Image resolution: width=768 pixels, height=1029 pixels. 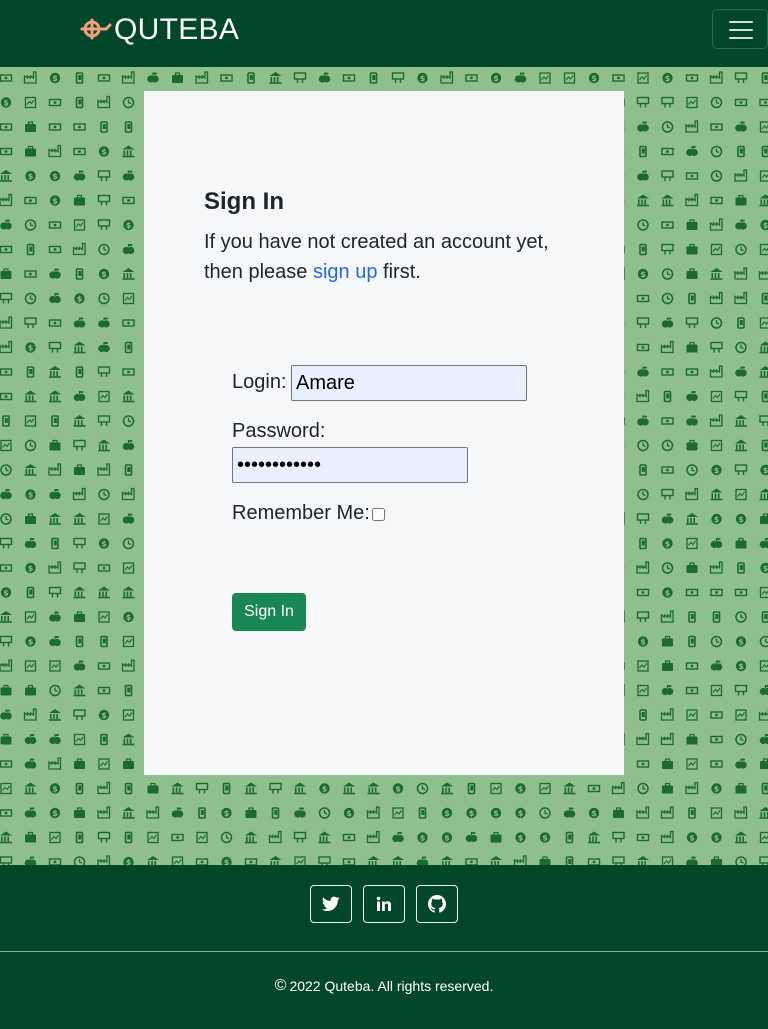 What do you see at coordinates (269, 612) in the screenshot?
I see `signin-button: Sign In` at bounding box center [269, 612].